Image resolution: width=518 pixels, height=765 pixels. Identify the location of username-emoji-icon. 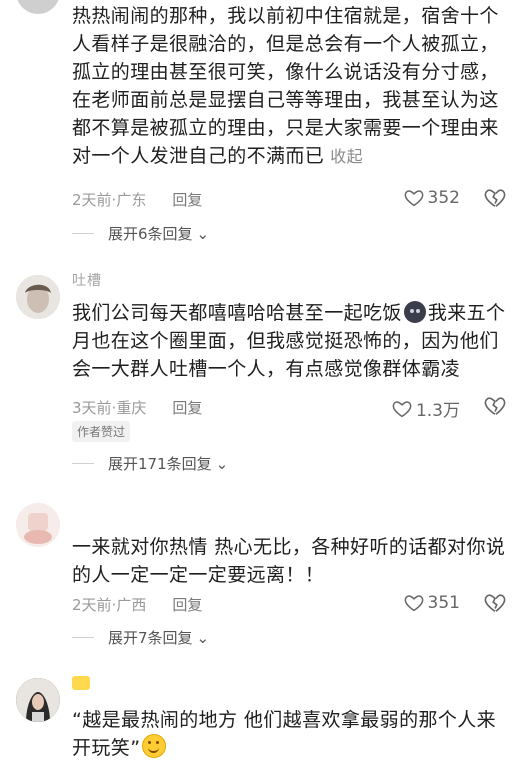
(81, 683).